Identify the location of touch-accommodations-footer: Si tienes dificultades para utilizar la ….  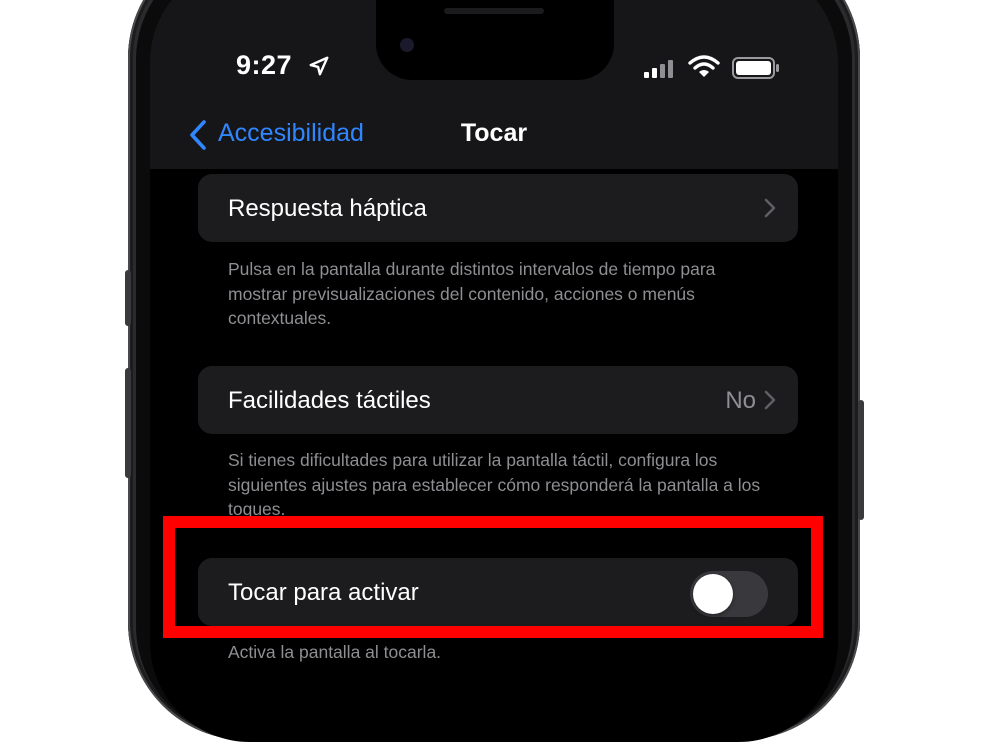
(494, 484).